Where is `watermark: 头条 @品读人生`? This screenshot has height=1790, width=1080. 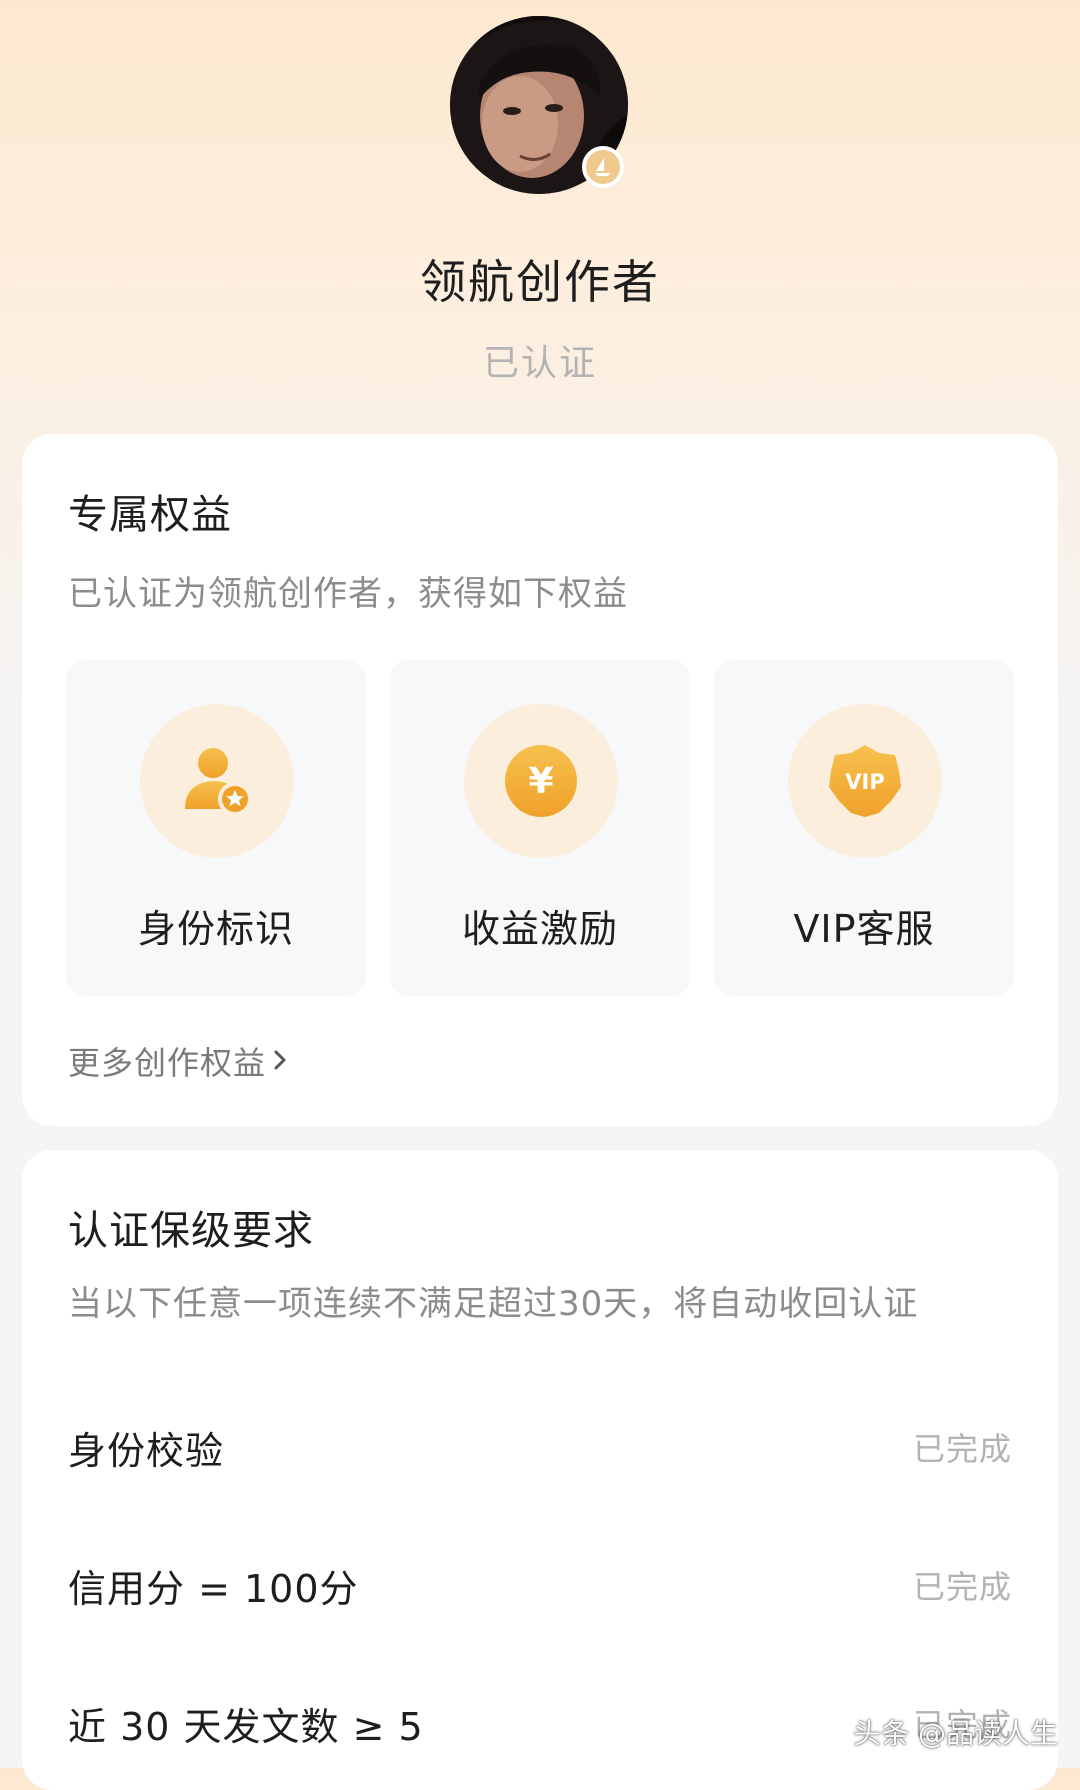 watermark: 头条 @品读人生 is located at coordinates (955, 1733).